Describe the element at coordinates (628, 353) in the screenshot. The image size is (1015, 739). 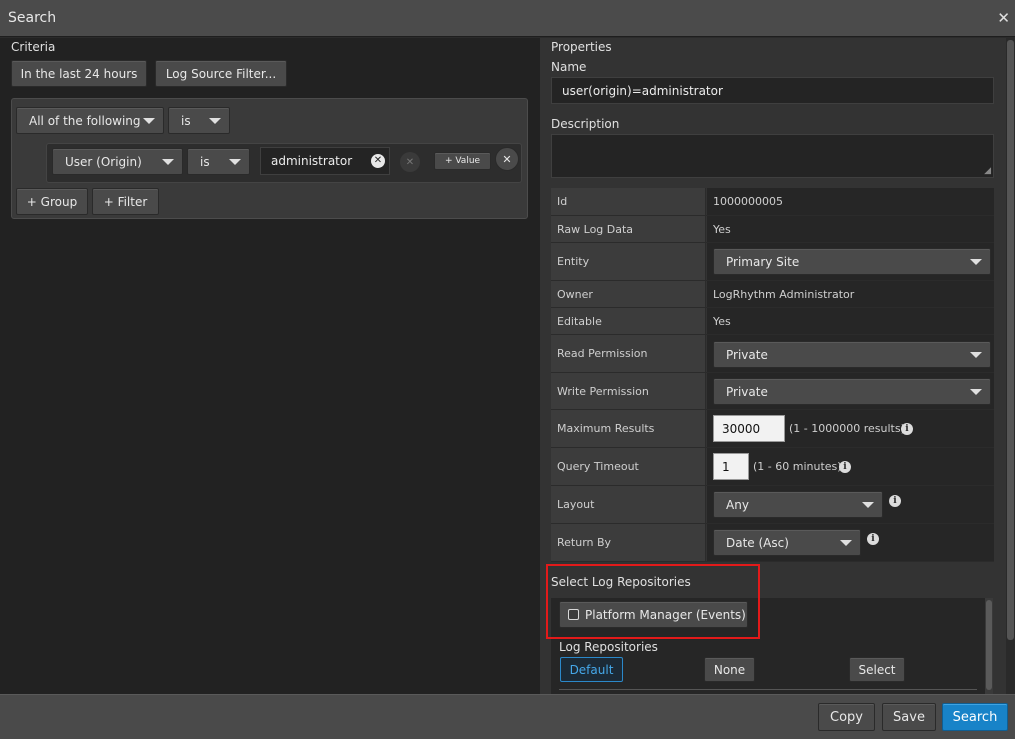
I see `row-key: Read Permission` at that location.